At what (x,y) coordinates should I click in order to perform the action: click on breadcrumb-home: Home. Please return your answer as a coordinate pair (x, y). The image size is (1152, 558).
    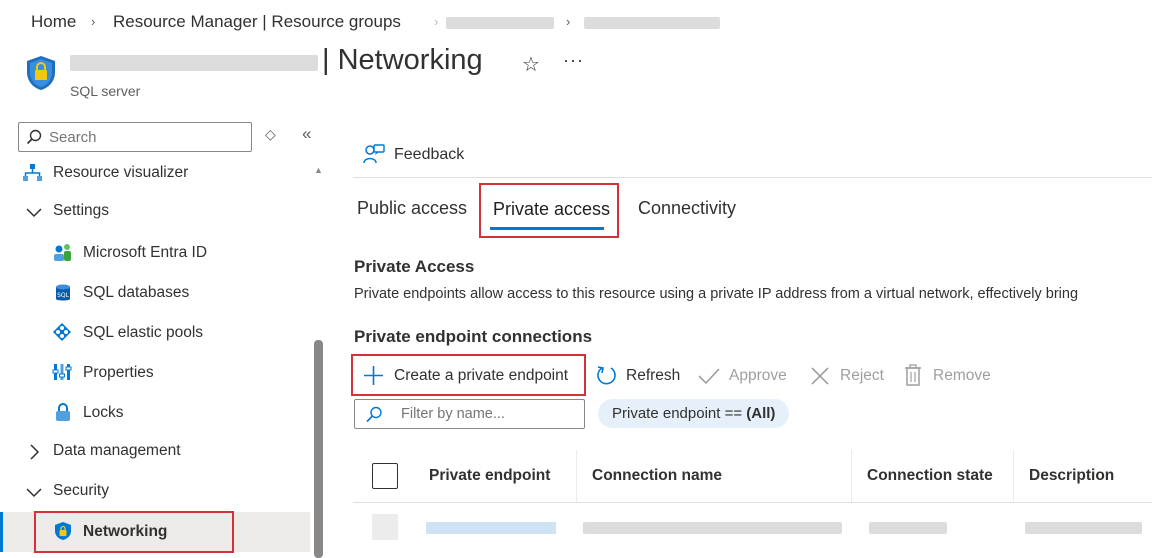
    Looking at the image, I should click on (53, 22).